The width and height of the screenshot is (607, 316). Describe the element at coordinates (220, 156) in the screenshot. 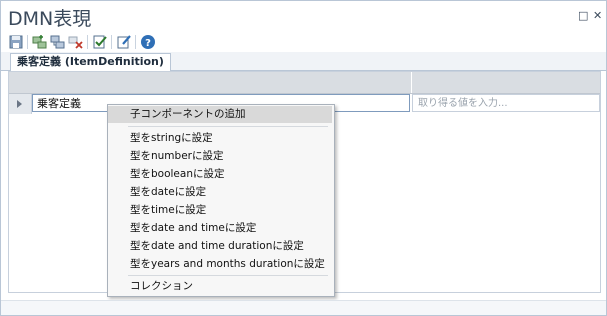

I see `menu-item-type-number: 型をnumberに設定` at that location.